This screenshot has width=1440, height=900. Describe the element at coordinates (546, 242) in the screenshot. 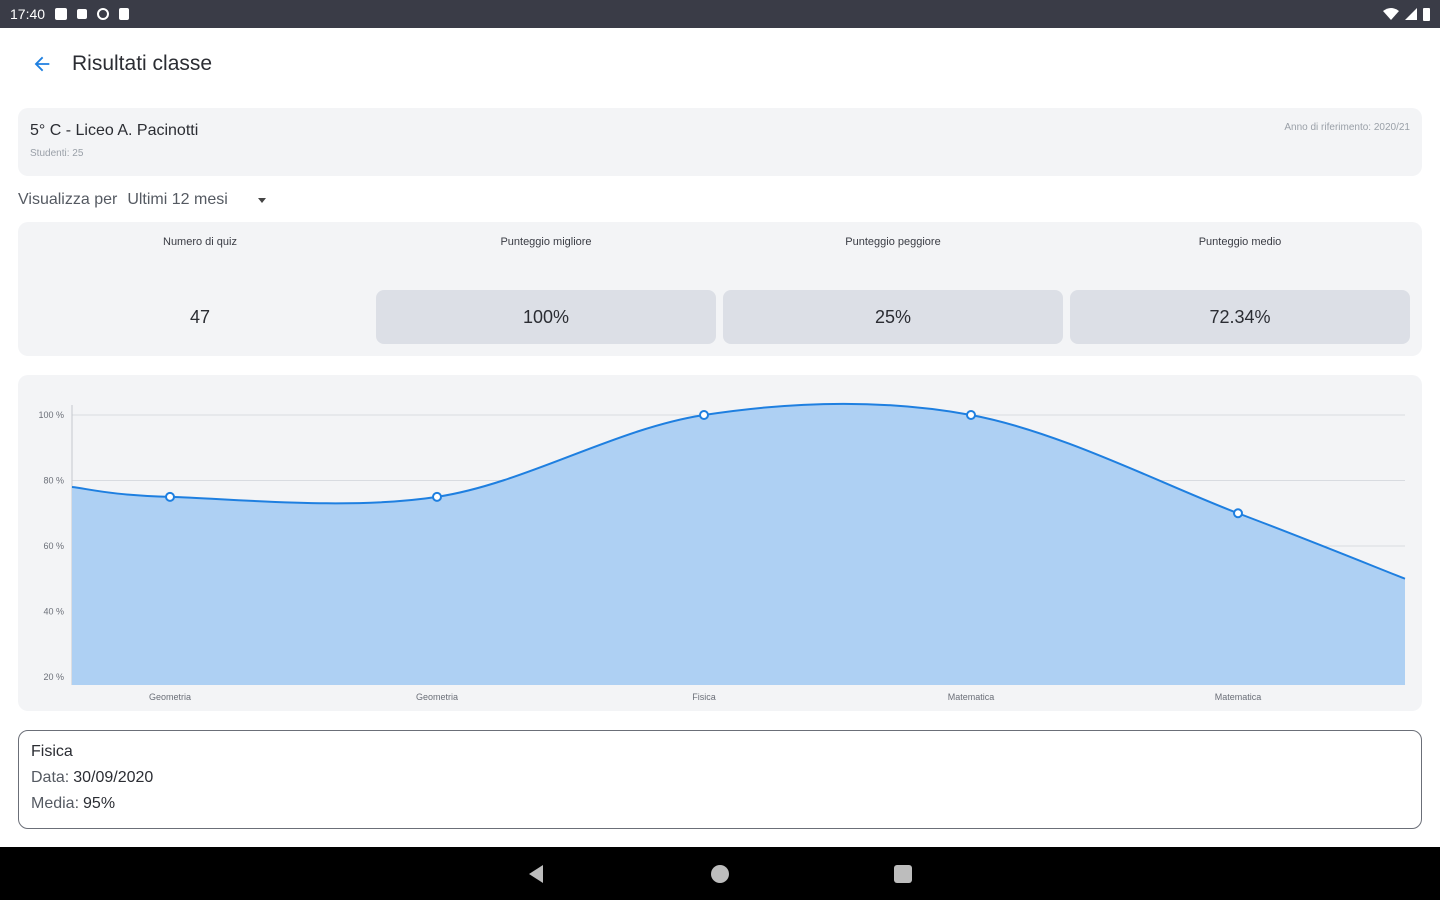

I see `stat-label: Punteggio migliore` at that location.